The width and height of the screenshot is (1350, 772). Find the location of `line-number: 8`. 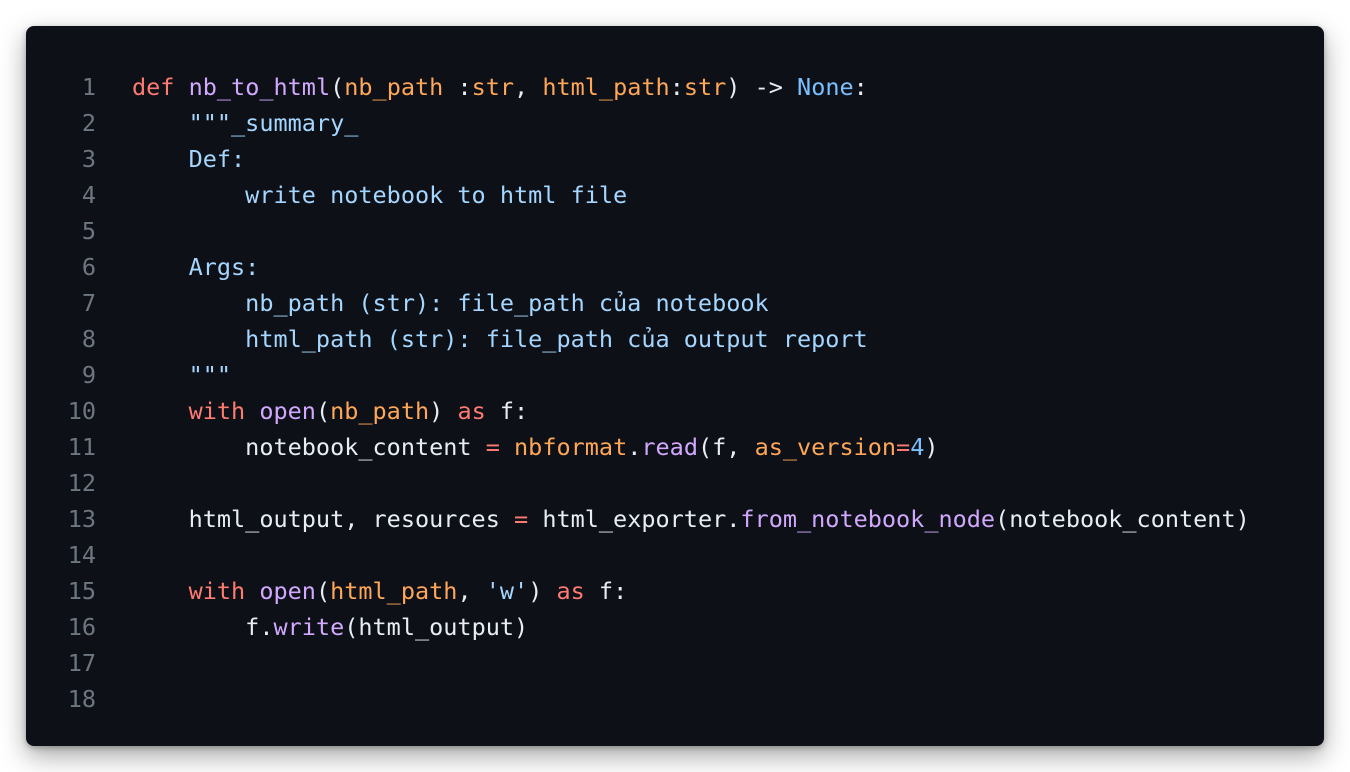

line-number: 8 is located at coordinates (88, 339).